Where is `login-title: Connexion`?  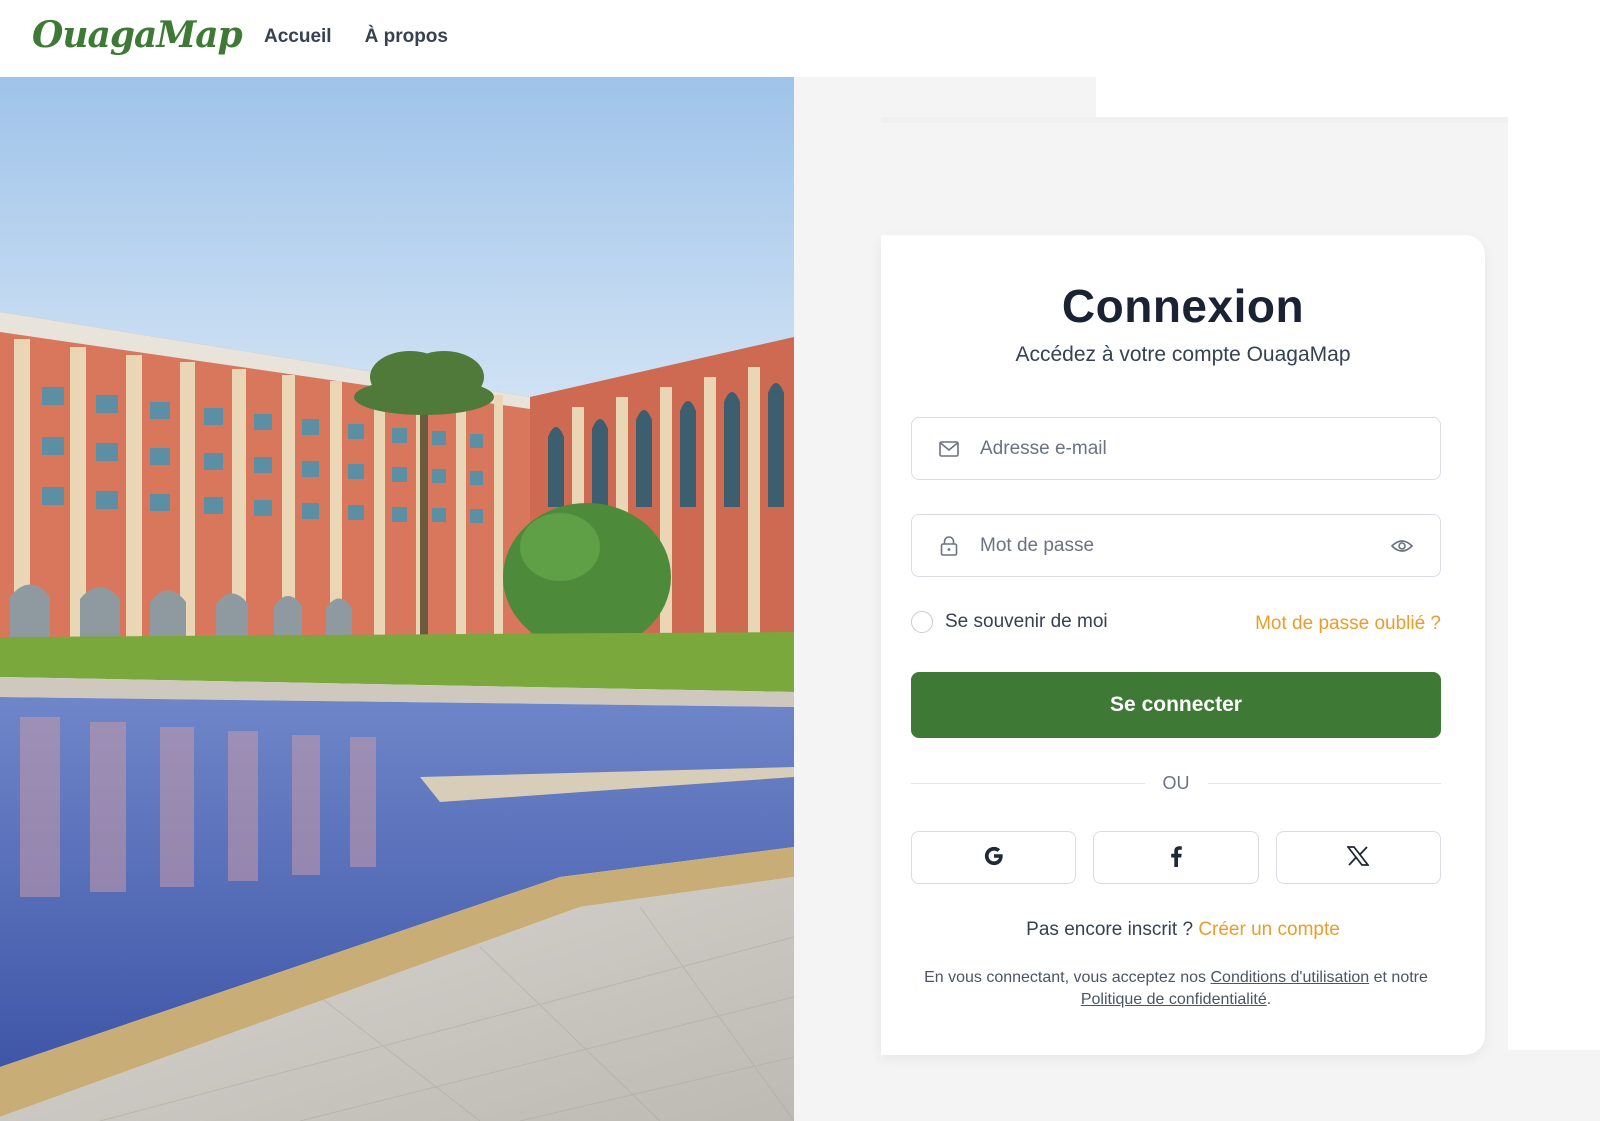
login-title: Connexion is located at coordinates (1183, 306).